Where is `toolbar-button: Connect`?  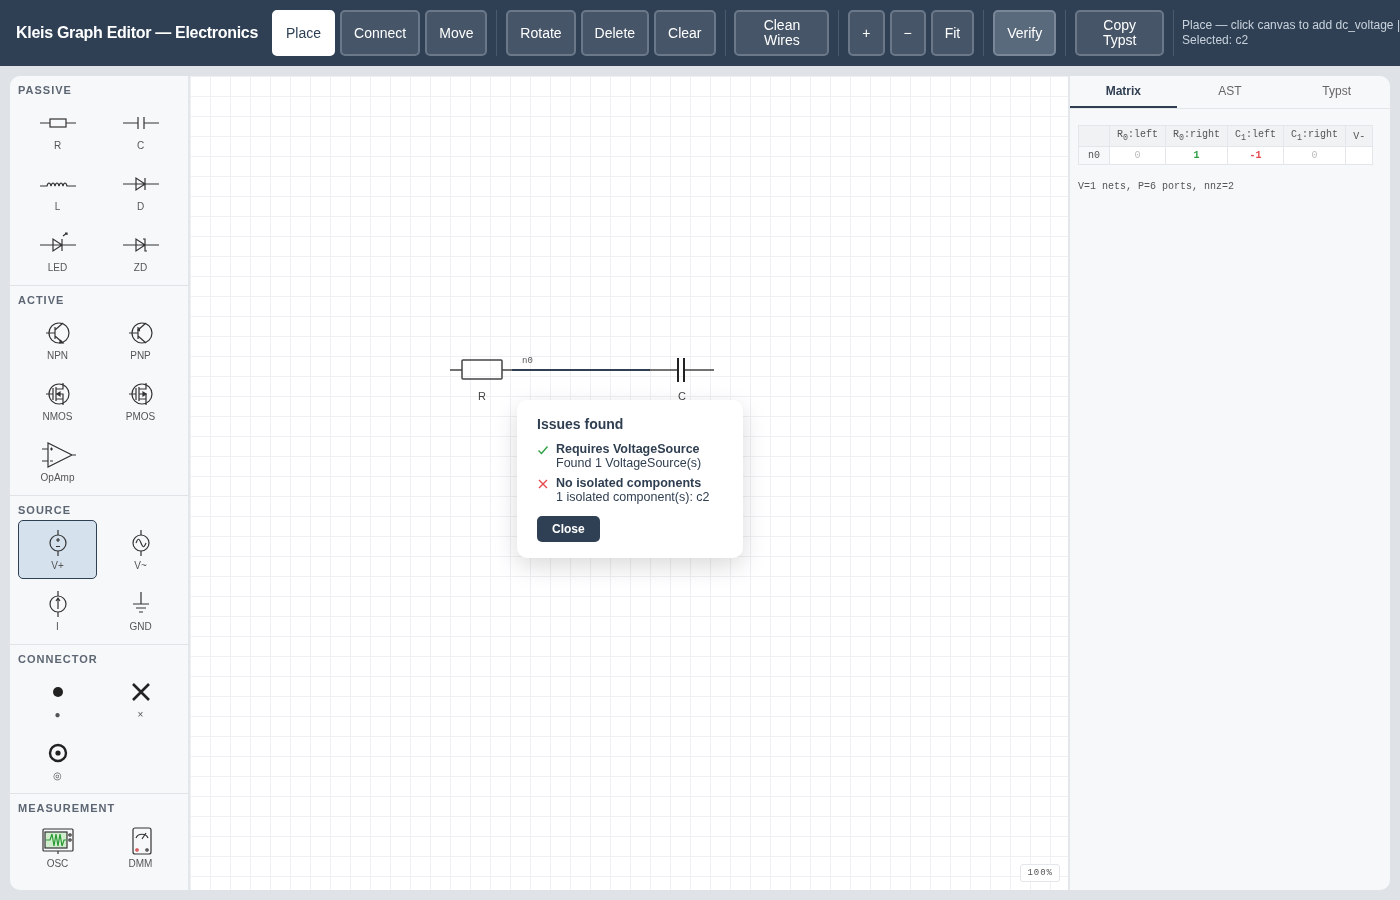 toolbar-button: Connect is located at coordinates (380, 33).